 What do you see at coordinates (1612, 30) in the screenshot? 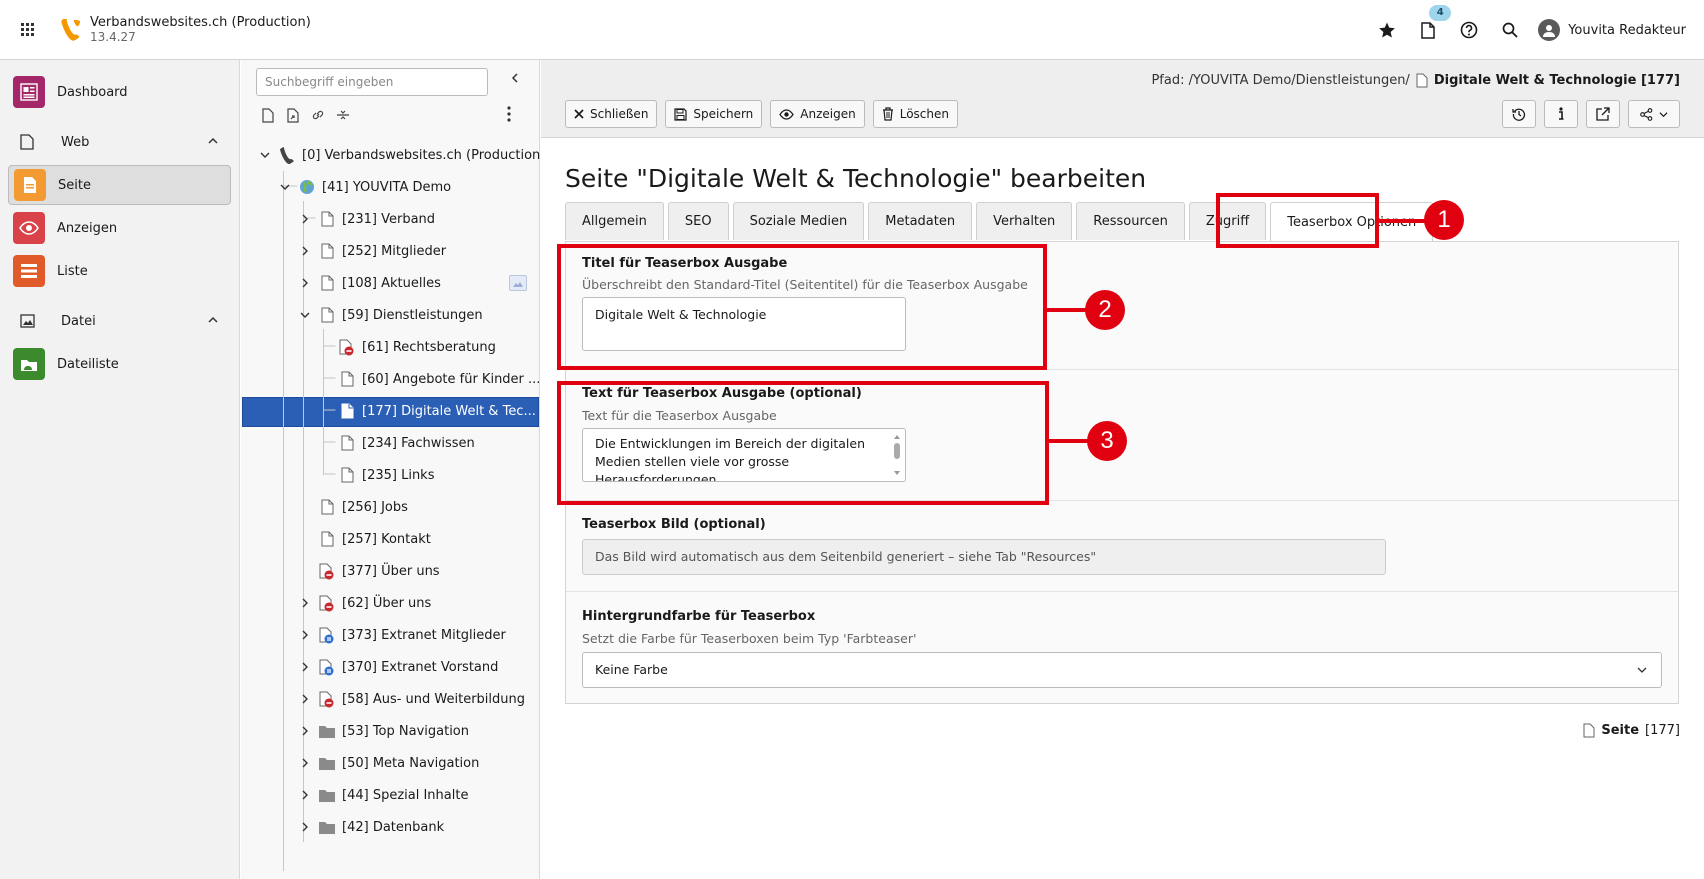
I see `user-menu: Youvita Redakteur` at bounding box center [1612, 30].